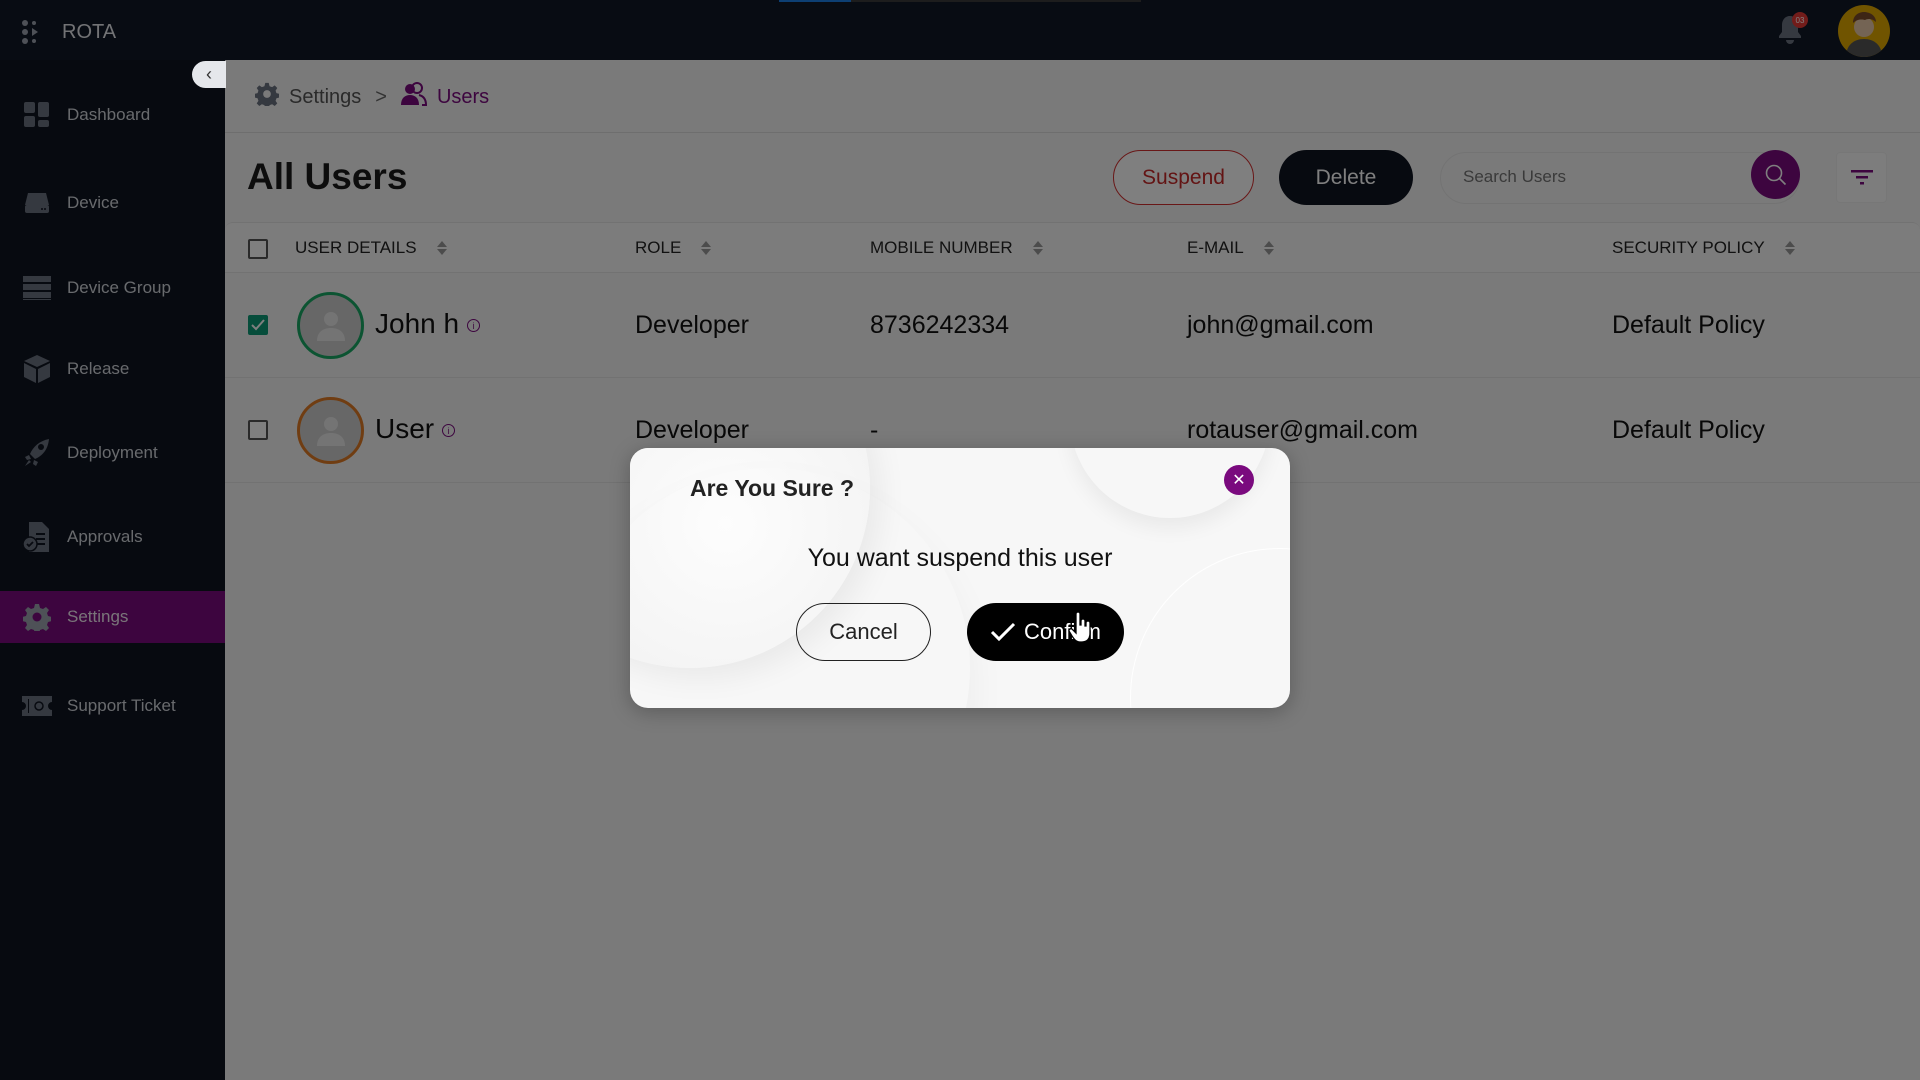 Image resolution: width=1920 pixels, height=1080 pixels. I want to click on cancel-button: Cancel, so click(863, 632).